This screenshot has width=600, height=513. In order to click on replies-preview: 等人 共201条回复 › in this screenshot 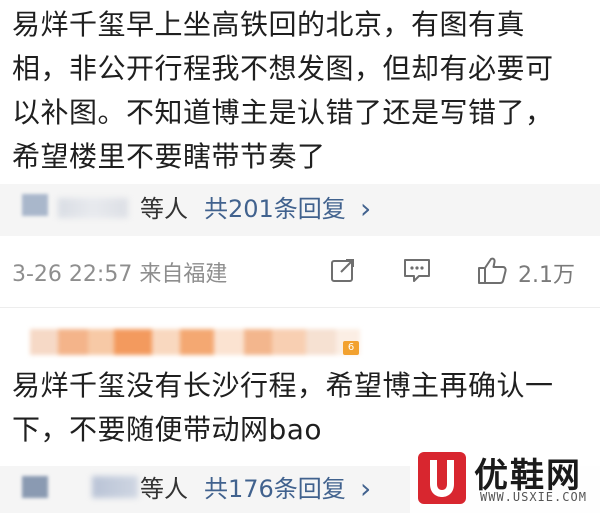, I will do `click(300, 210)`.